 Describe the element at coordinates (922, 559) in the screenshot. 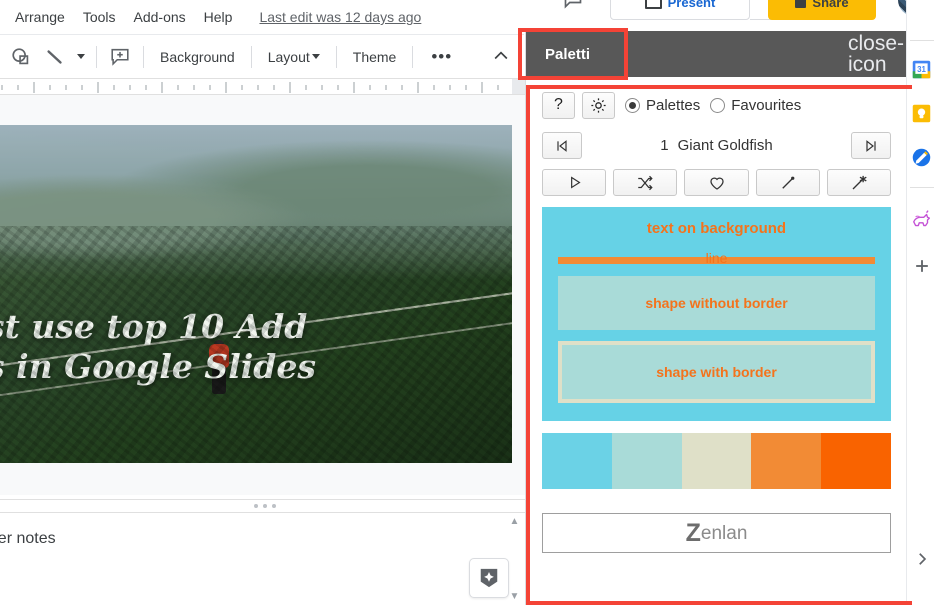

I see `expand-chevron-icon` at that location.